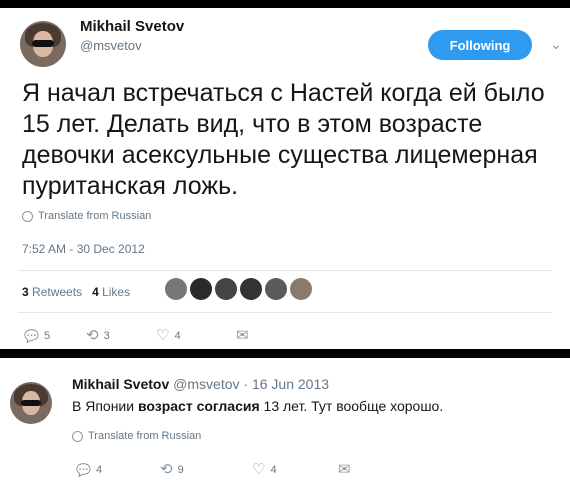  Describe the element at coordinates (111, 292) in the screenshot. I see `likes-stat: 4 Likes` at that location.